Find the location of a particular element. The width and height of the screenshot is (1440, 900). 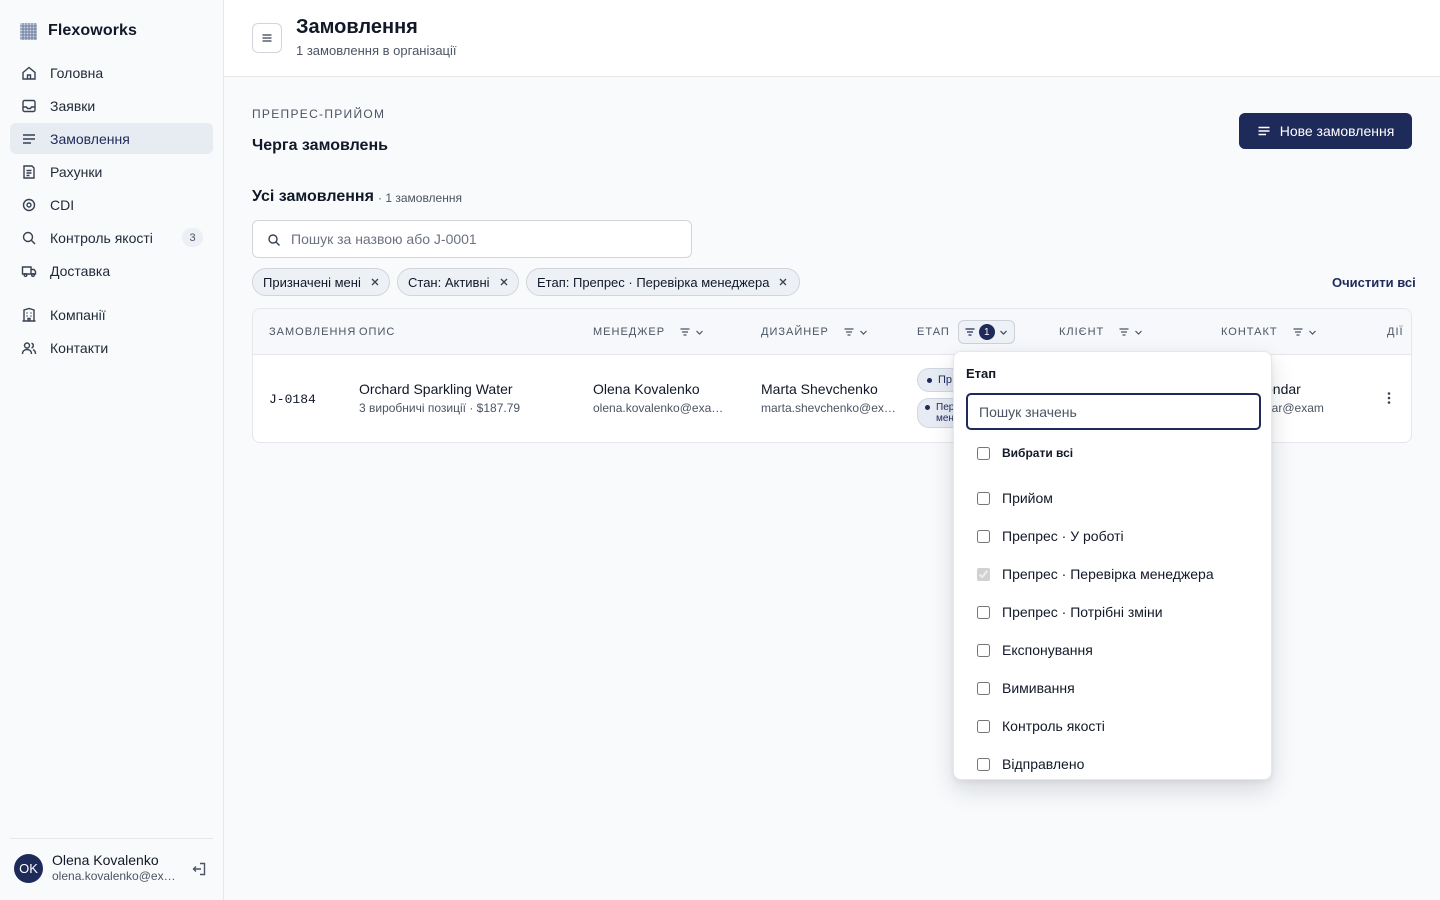

stage-option: Препрес · Перевірка менеджера is located at coordinates (1095, 574).